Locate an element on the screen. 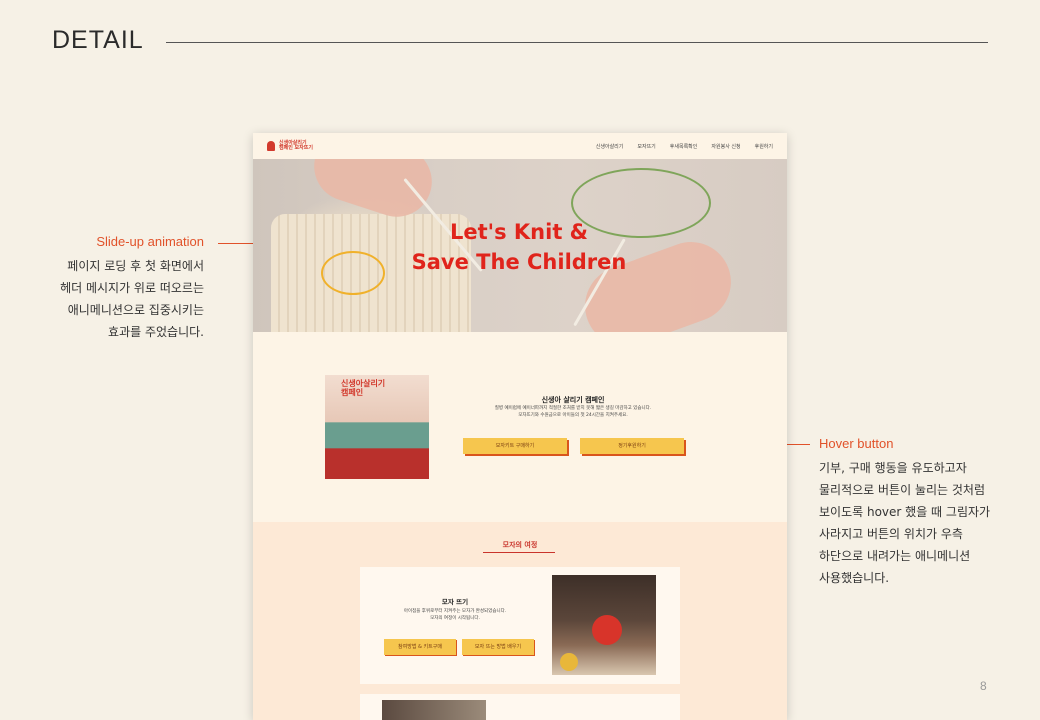  mockup-hero: Let's Knit & Save The Children is located at coordinates (520, 245).